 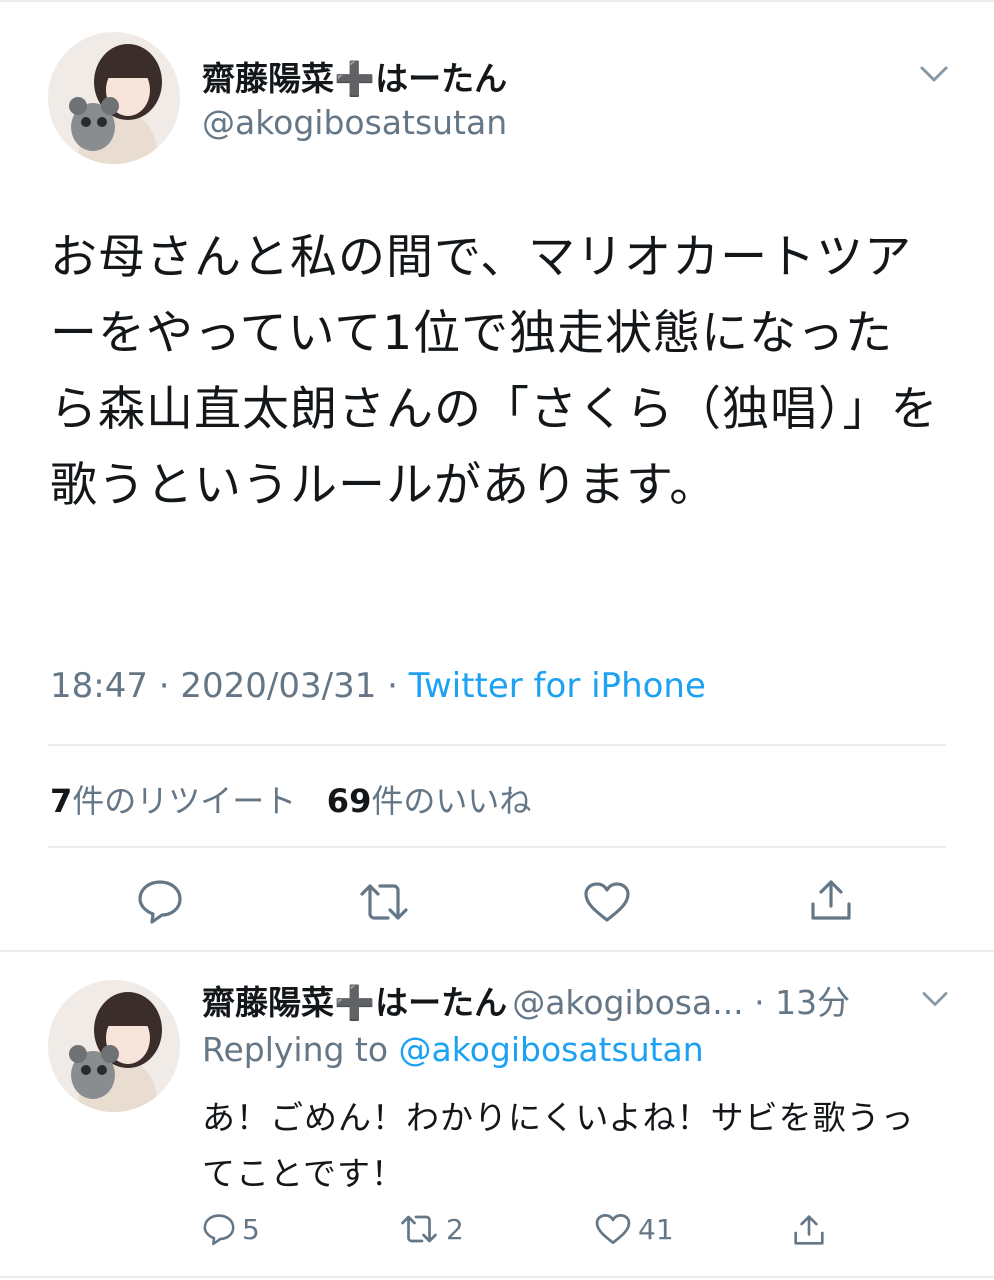 I want to click on replying-to-label: Replying to, so click(x=300, y=1049).